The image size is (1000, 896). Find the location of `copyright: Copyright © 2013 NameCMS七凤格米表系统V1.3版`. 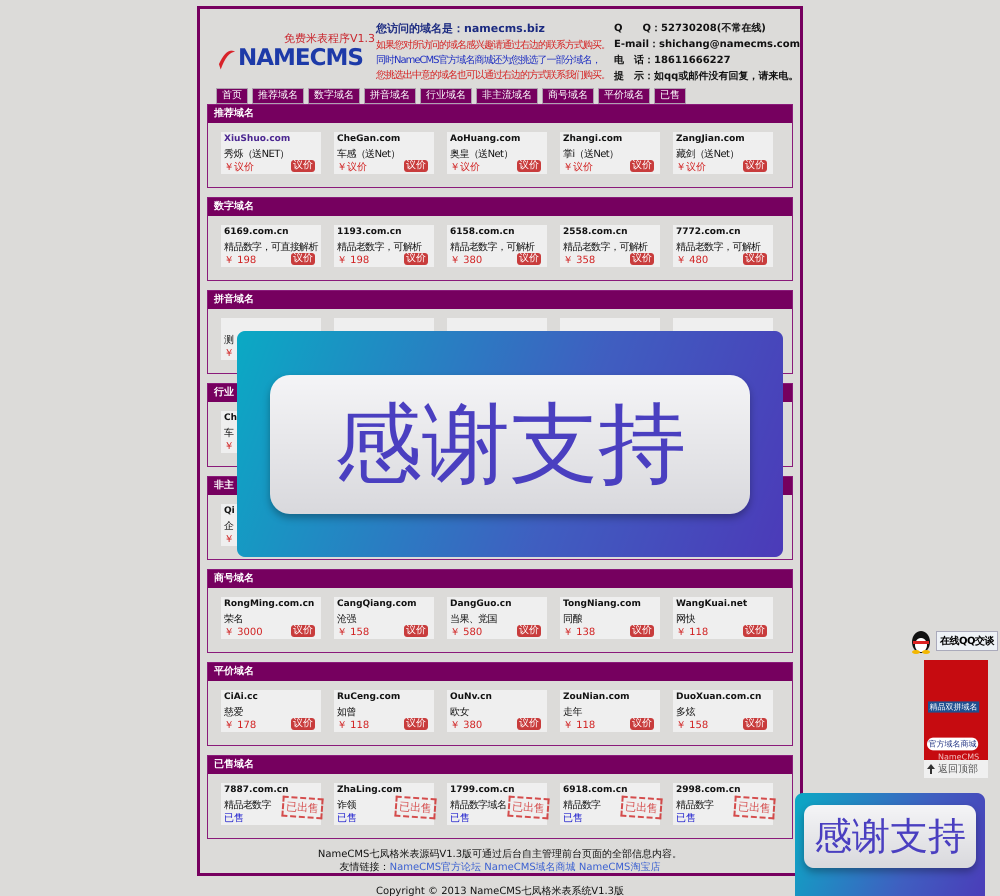

copyright: Copyright © 2013 NameCMS七凤格米表系统V1.3版 is located at coordinates (500, 890).